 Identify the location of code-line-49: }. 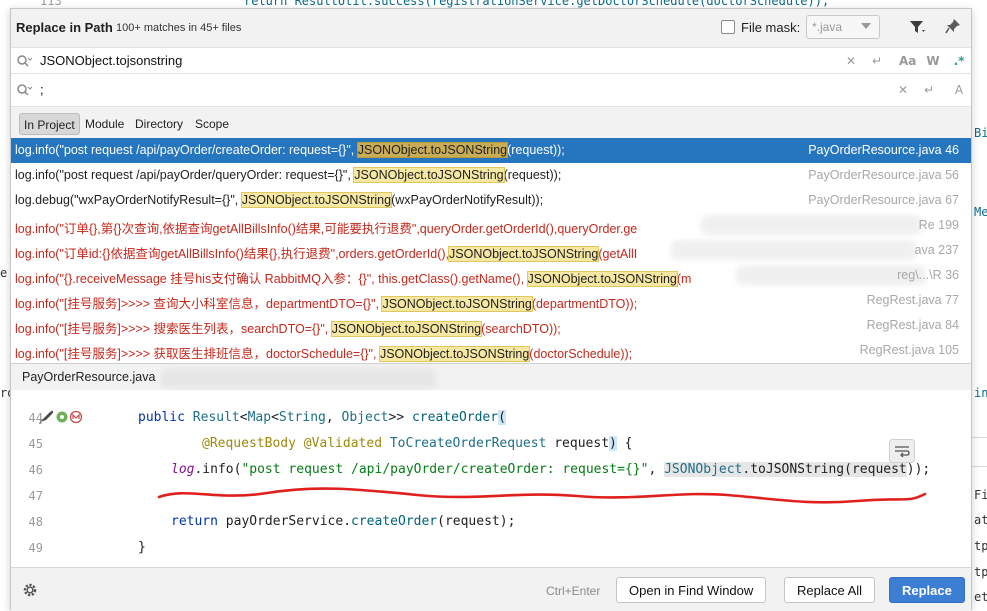
(142, 547).